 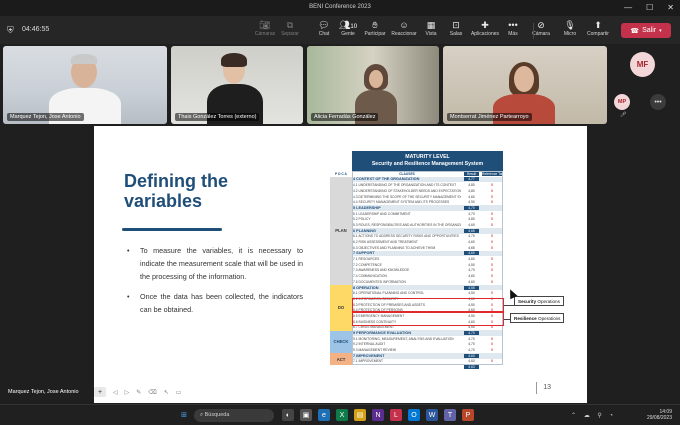 I want to click on next-slide-icon: ▷, so click(x=127, y=392).